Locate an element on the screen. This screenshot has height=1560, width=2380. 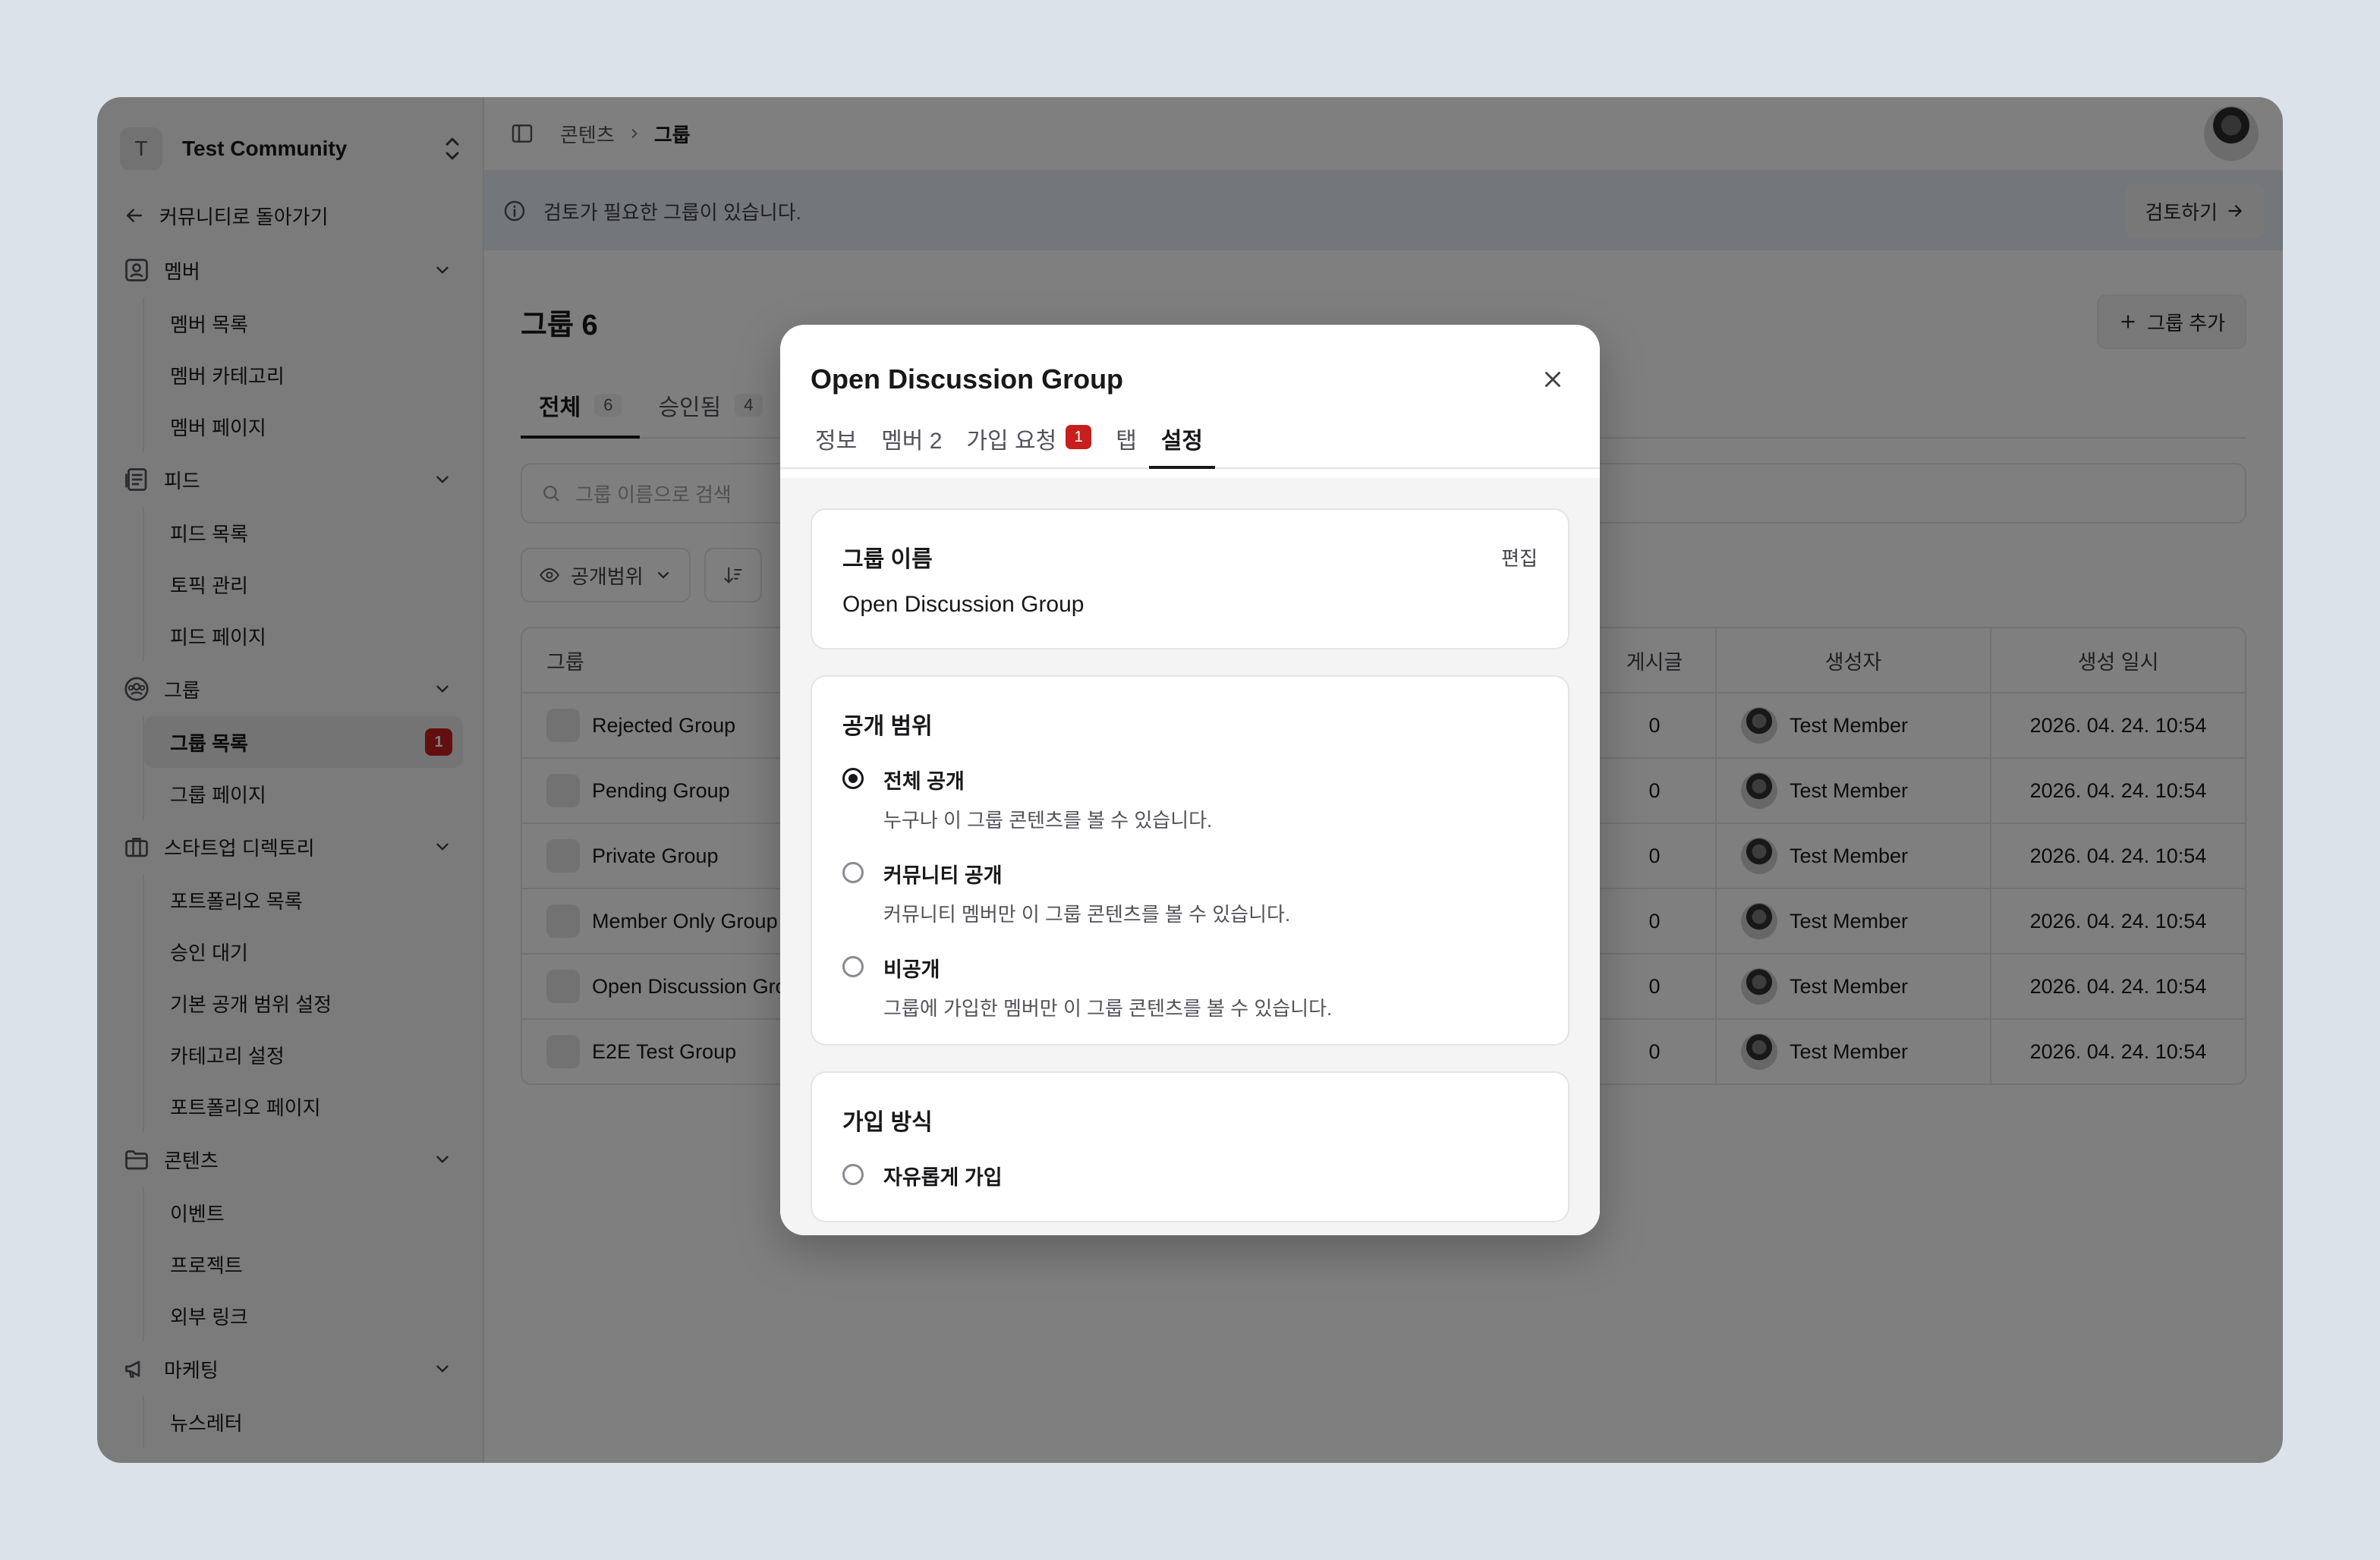
card-heading: 그룹 이름 is located at coordinates (887, 559).